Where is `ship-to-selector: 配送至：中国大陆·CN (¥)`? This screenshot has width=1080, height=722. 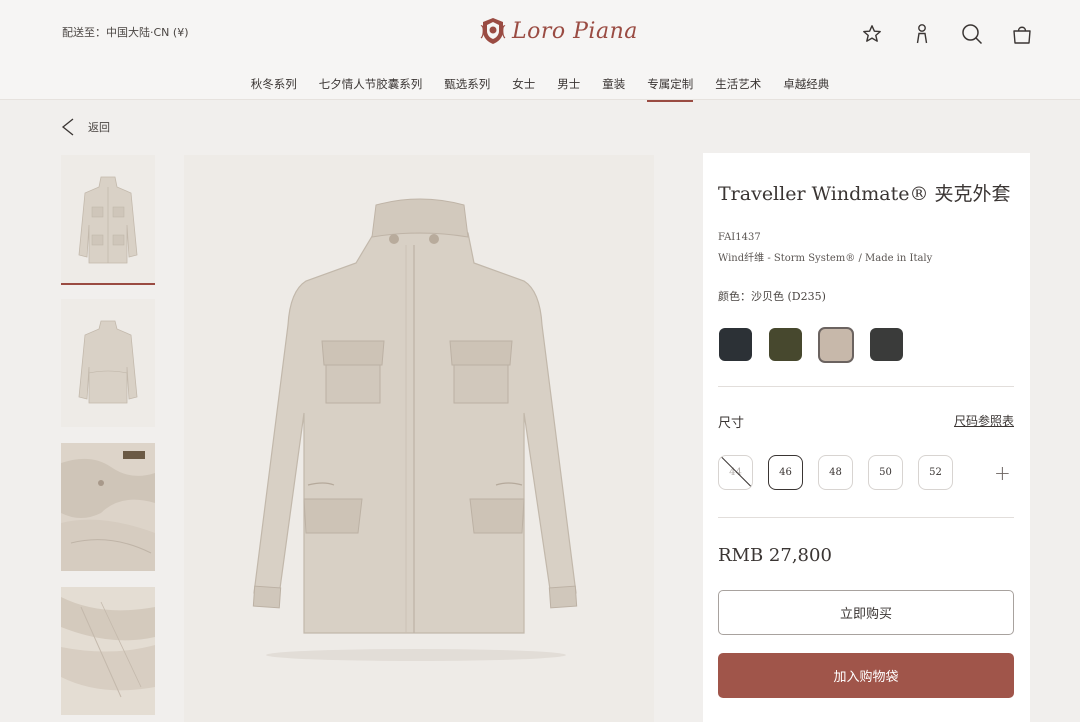 ship-to-selector: 配送至：中国大陆·CN (¥) is located at coordinates (125, 32).